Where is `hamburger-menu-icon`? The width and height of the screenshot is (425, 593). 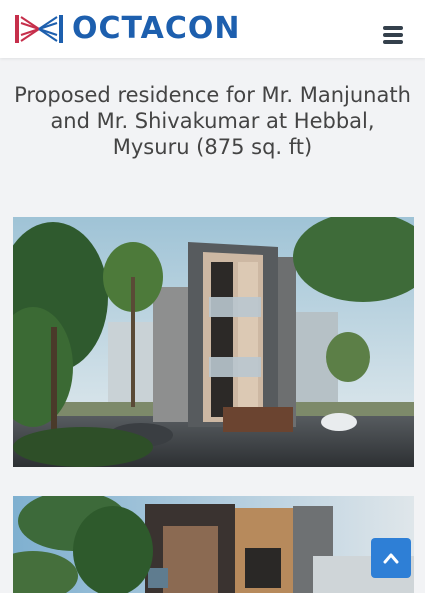
hamburger-menu-icon is located at coordinates (393, 35).